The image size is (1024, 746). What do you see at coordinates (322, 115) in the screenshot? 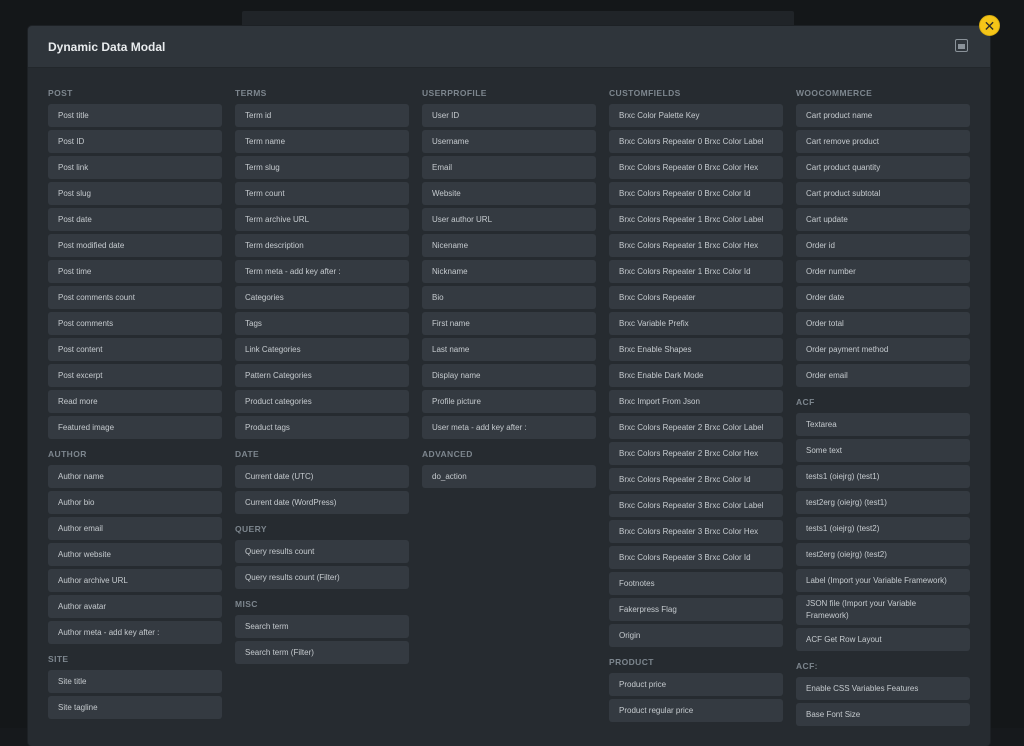
I see `dynamic-data-item: Term id` at bounding box center [322, 115].